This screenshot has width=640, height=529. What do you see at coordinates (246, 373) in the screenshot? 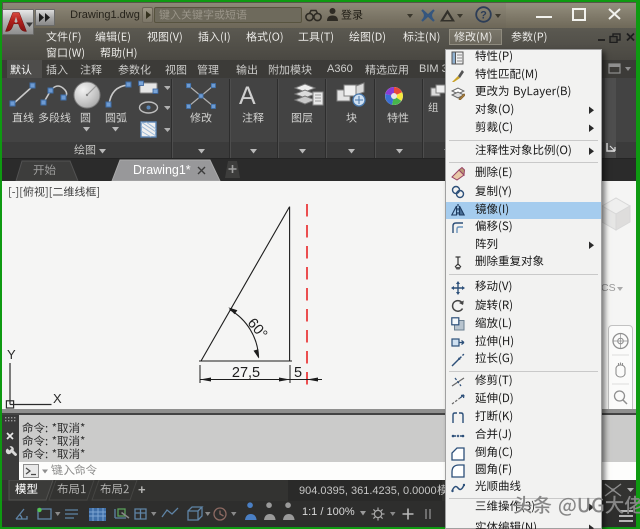
I see `svg-text: 27,5` at bounding box center [246, 373].